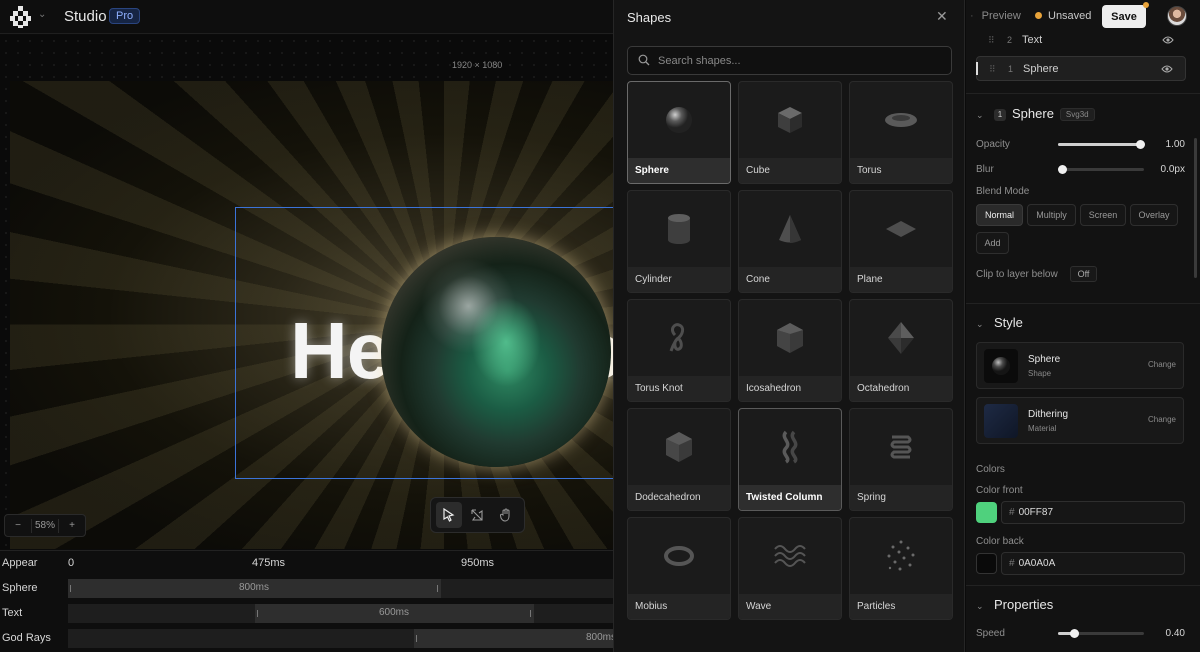 The width and height of the screenshot is (1200, 652). What do you see at coordinates (1051, 215) in the screenshot?
I see `blend-multiply-button: Multiply` at bounding box center [1051, 215].